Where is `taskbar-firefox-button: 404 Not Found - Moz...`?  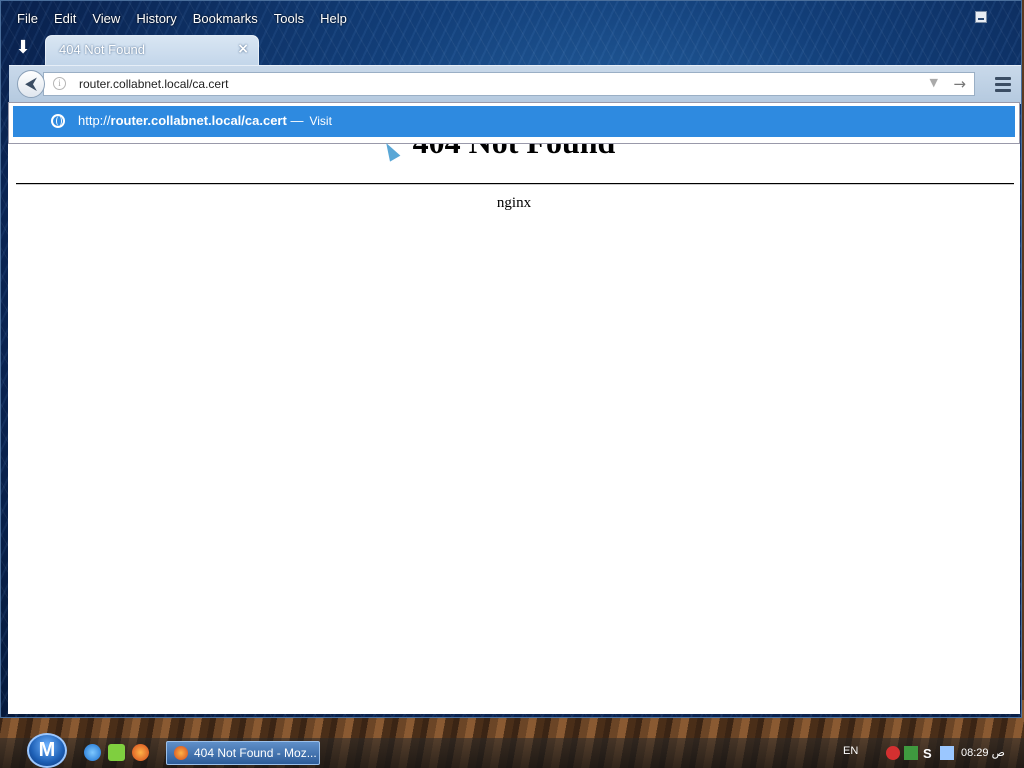
taskbar-firefox-button: 404 Not Found - Moz... is located at coordinates (243, 753).